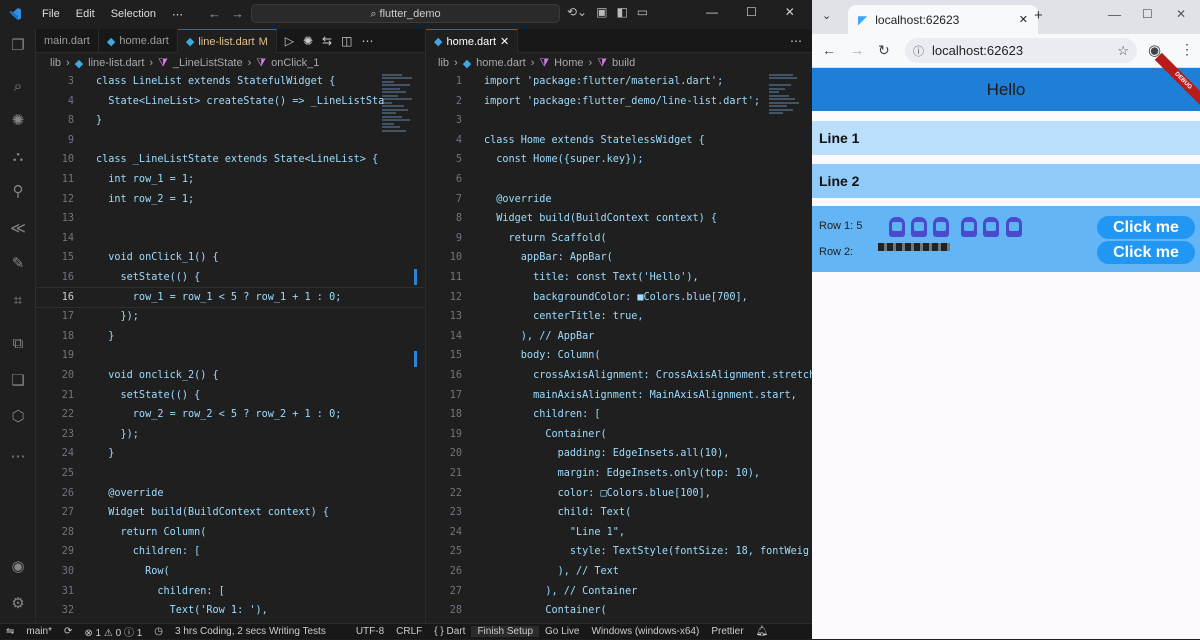 The width and height of the screenshot is (1200, 640). What do you see at coordinates (308, 41) in the screenshot?
I see `gpt-icon: ✺` at bounding box center [308, 41].